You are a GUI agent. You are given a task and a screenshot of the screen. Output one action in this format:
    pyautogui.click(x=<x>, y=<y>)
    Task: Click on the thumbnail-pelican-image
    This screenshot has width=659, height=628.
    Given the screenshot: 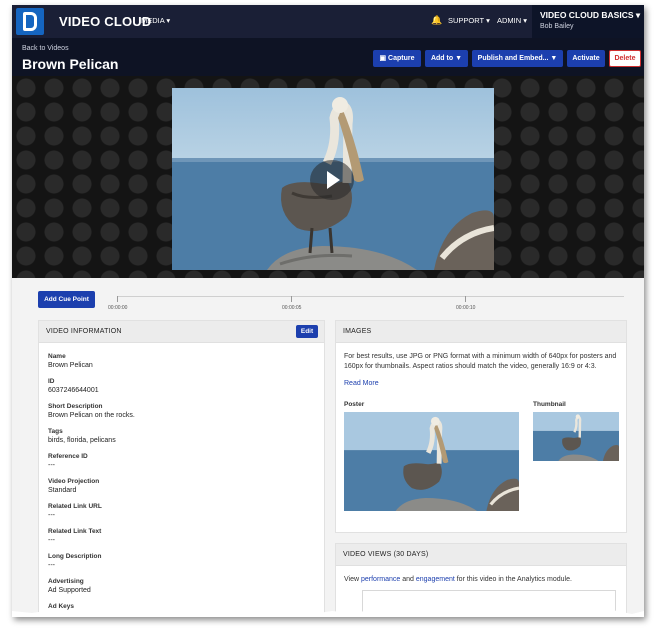 What is the action you would take?
    pyautogui.click(x=576, y=436)
    